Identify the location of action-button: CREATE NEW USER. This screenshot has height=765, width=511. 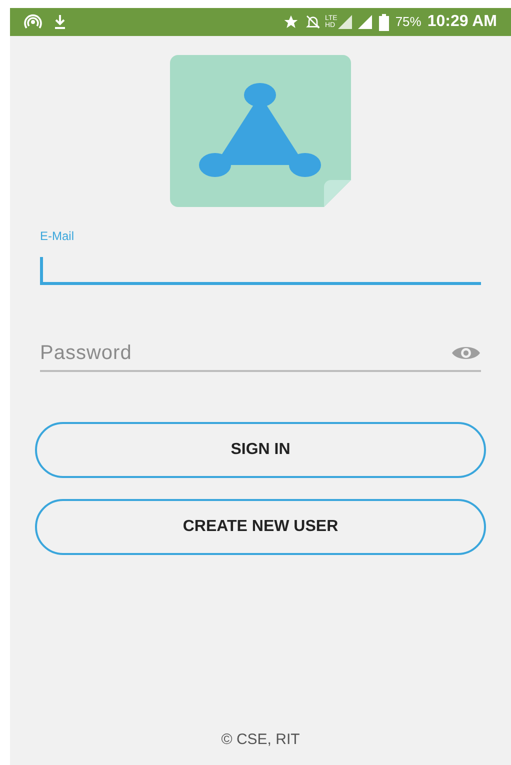
(260, 527).